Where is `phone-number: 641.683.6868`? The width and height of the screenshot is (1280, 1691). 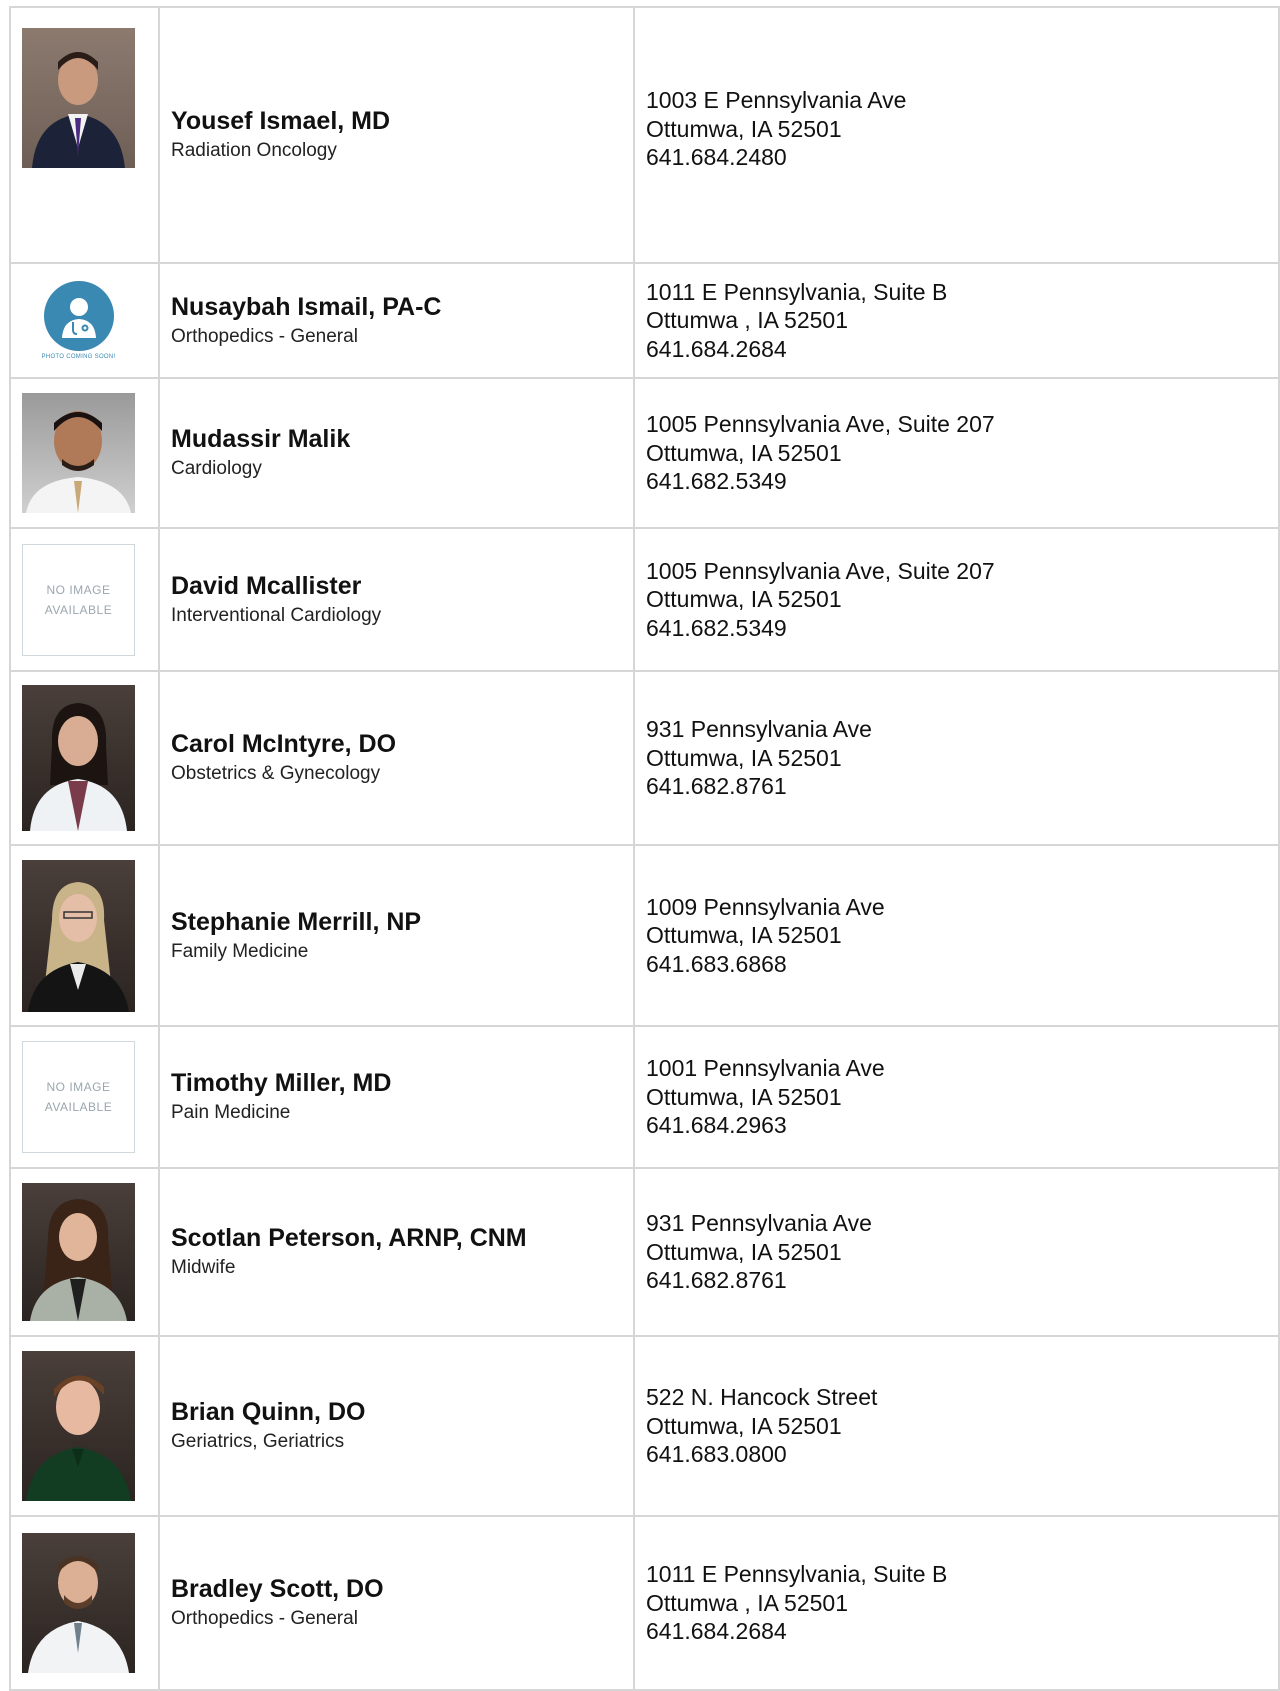
phone-number: 641.683.6868 is located at coordinates (962, 964).